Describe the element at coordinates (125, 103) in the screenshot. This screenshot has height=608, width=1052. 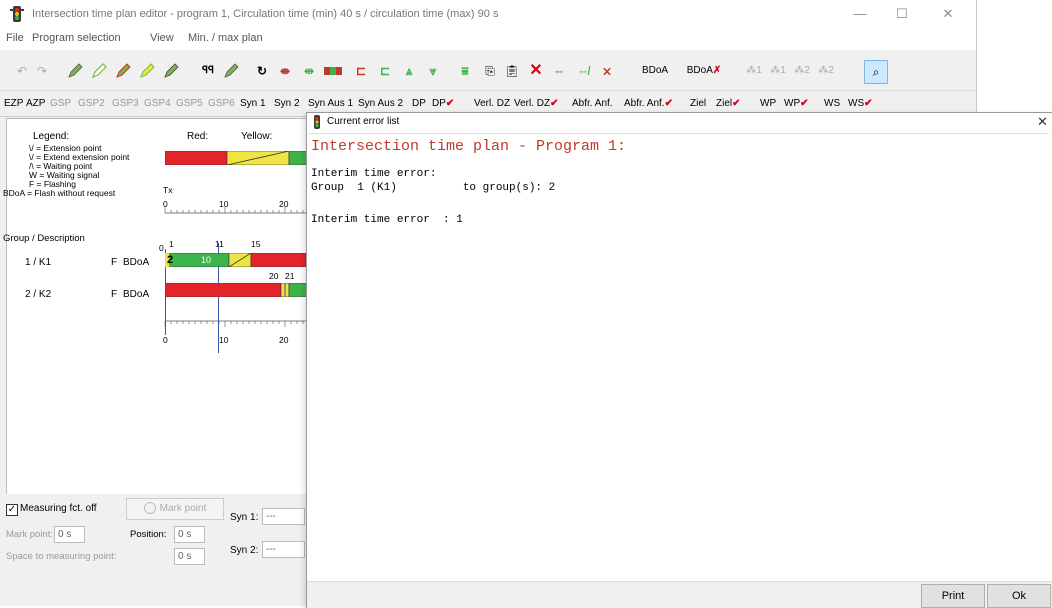
I see `tab-gsp3: GSP3` at that location.